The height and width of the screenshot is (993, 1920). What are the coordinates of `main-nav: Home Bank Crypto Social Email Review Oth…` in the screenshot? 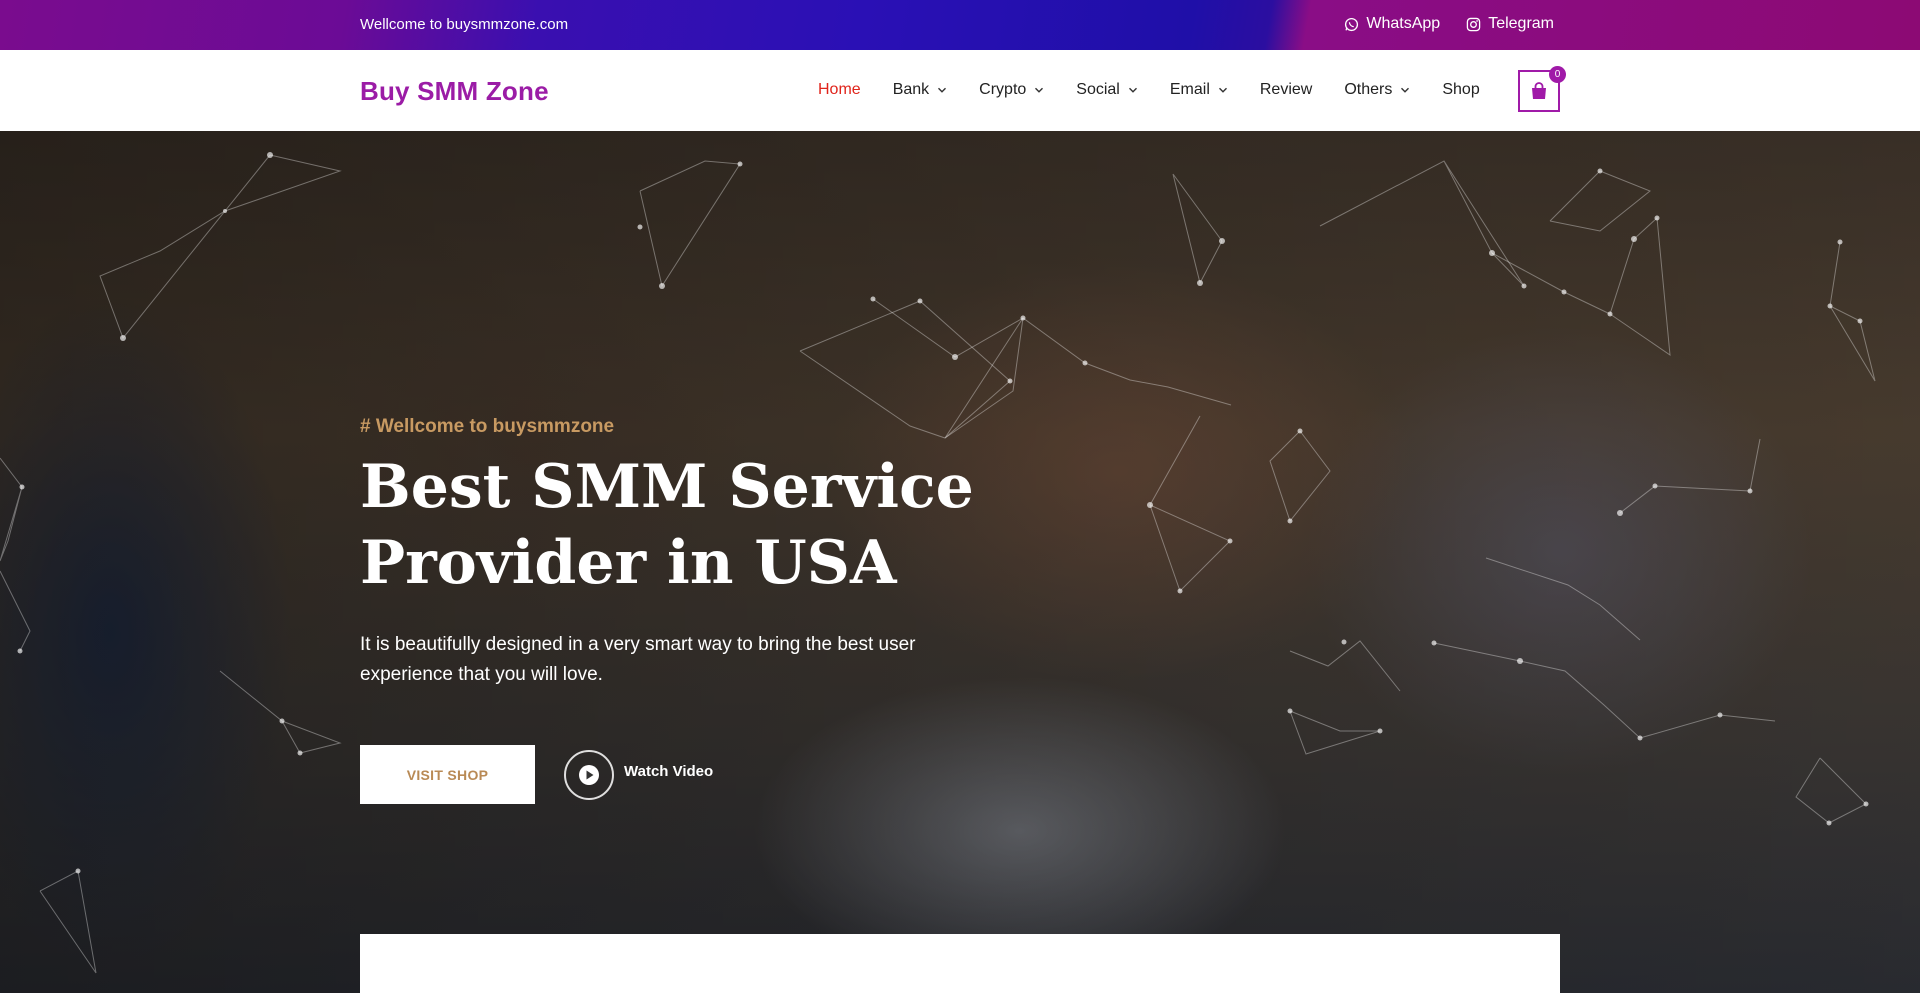 It's located at (1149, 90).